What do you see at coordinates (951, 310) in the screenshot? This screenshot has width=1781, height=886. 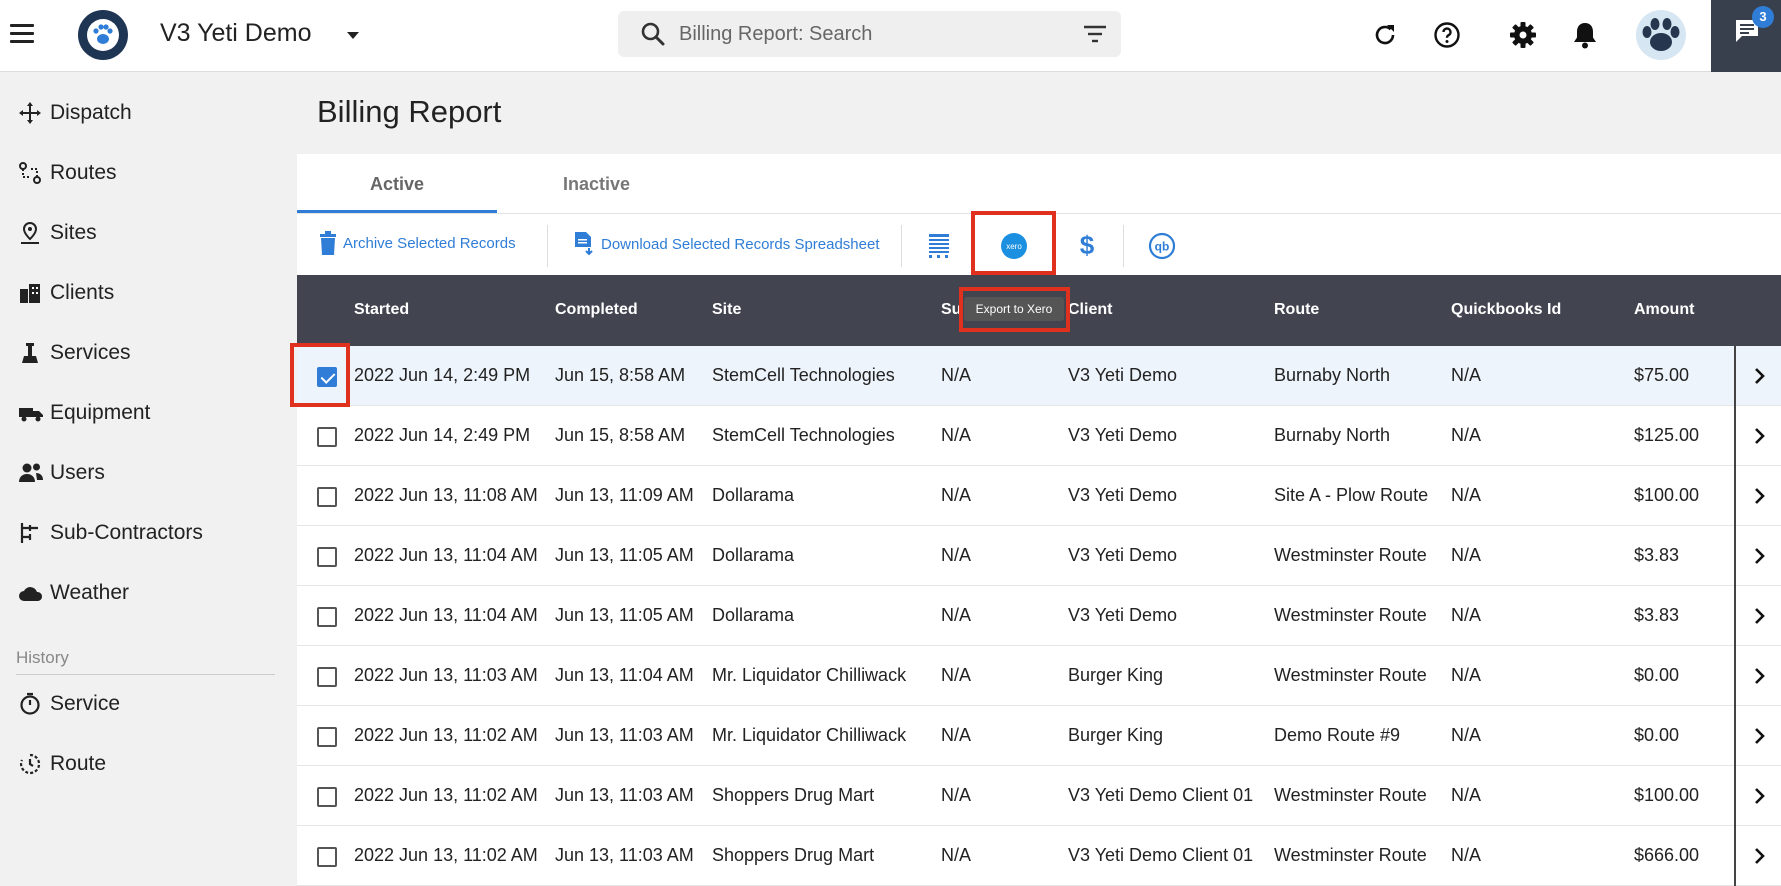 I see `column-header-sub-contractor: Su` at bounding box center [951, 310].